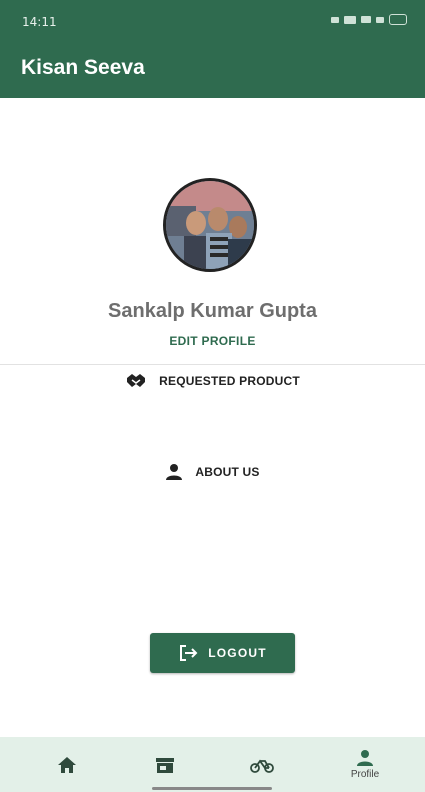 The height and width of the screenshot is (792, 425). Describe the element at coordinates (212, 21) in the screenshot. I see `status-bar: 14:11` at that location.